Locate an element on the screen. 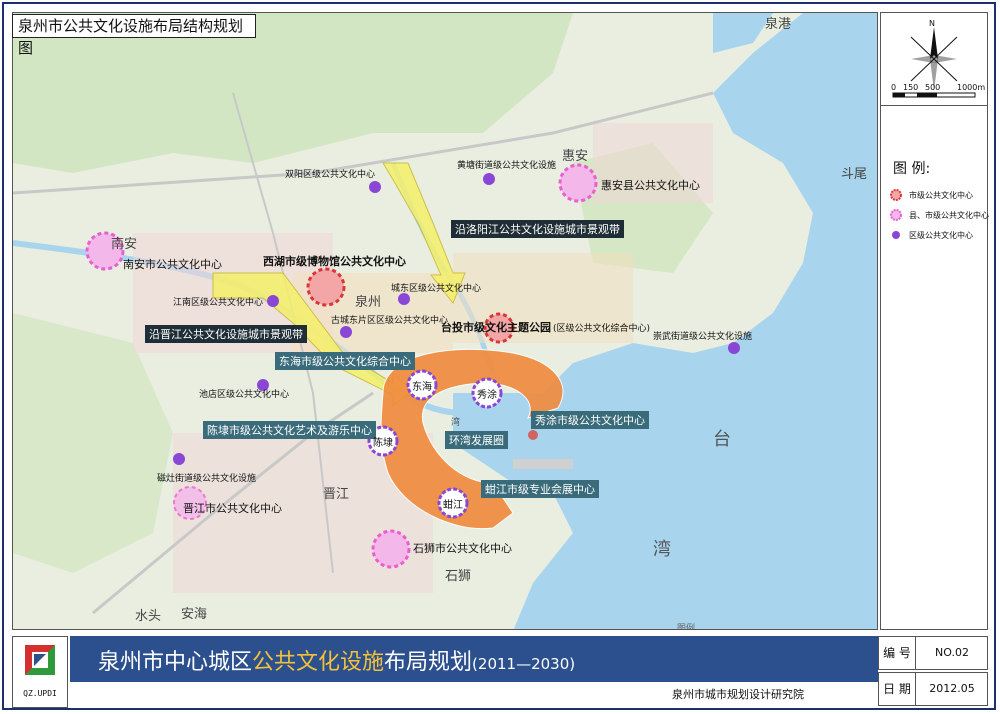 Image resolution: width=1000 pixels, height=714 pixels. info-row-date: 日 期 2012.05 is located at coordinates (933, 689).